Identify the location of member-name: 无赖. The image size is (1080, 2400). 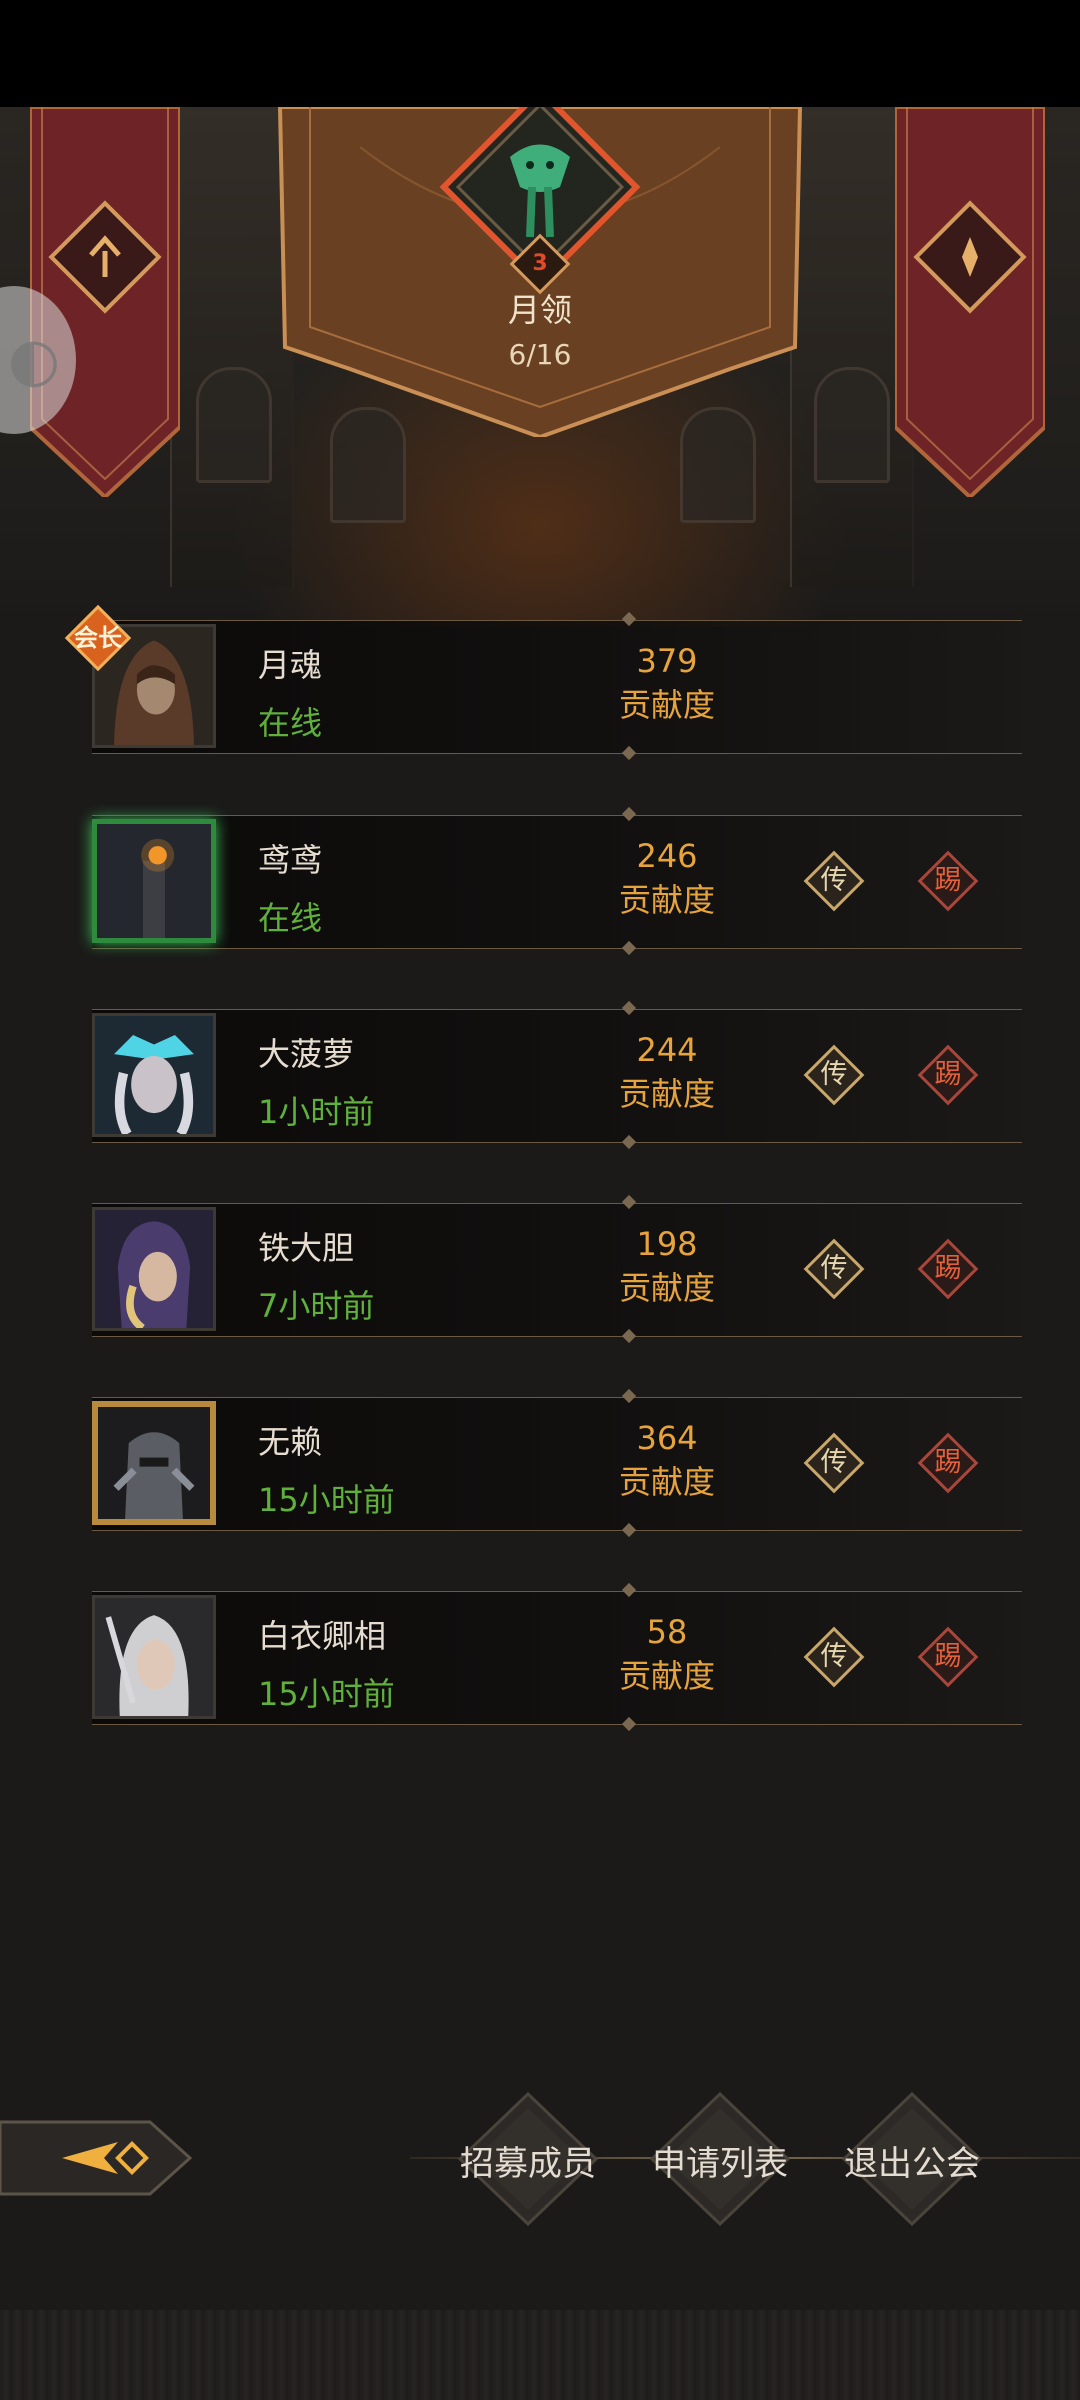
(290, 1442).